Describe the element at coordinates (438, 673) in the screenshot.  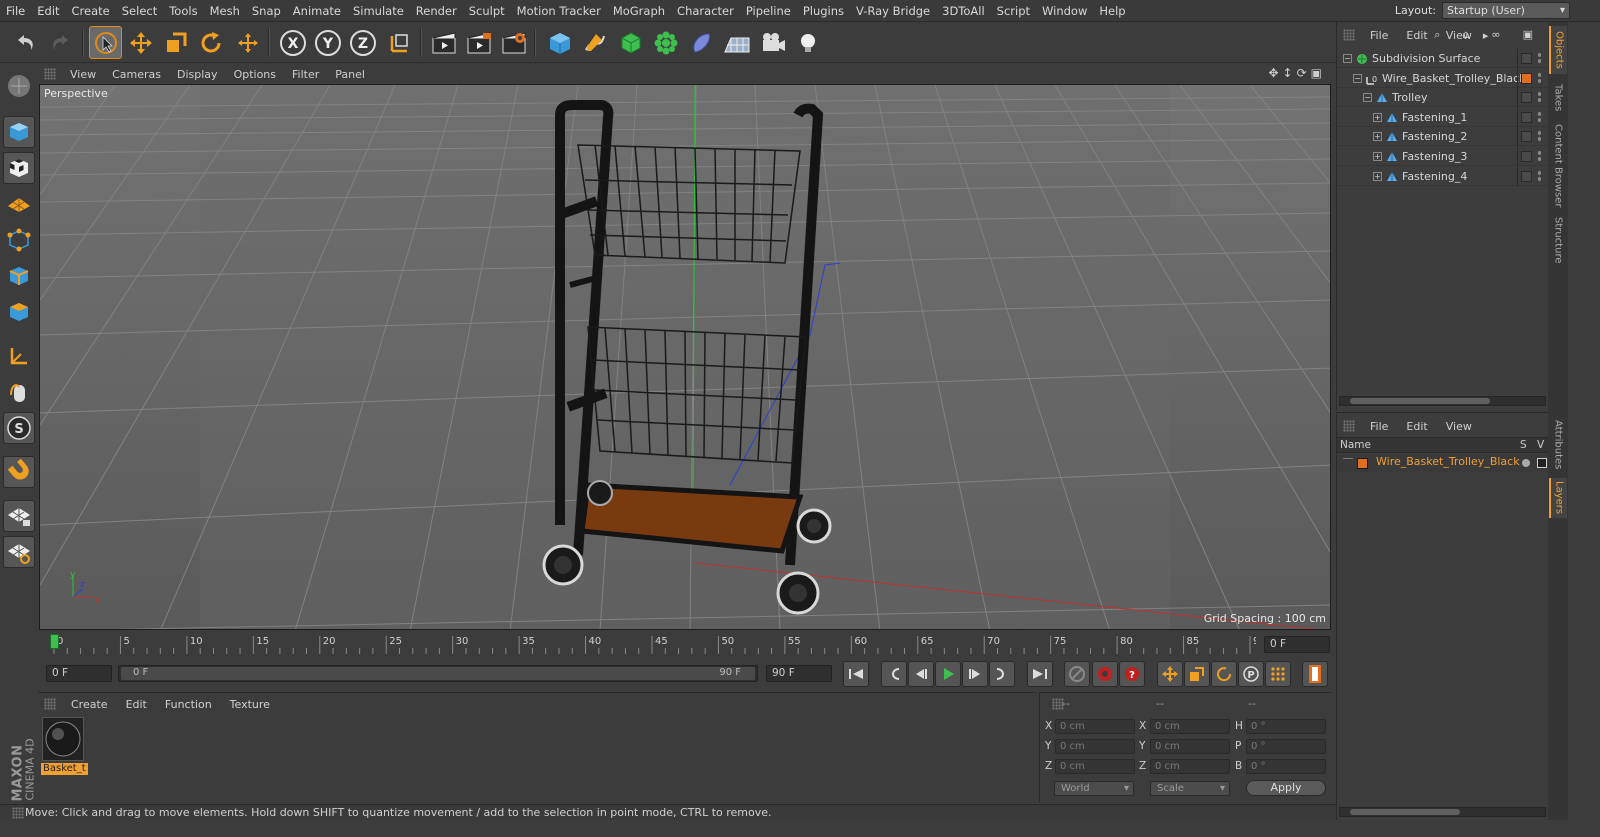
I see `frame-range-slider: 0 F 90 F` at that location.